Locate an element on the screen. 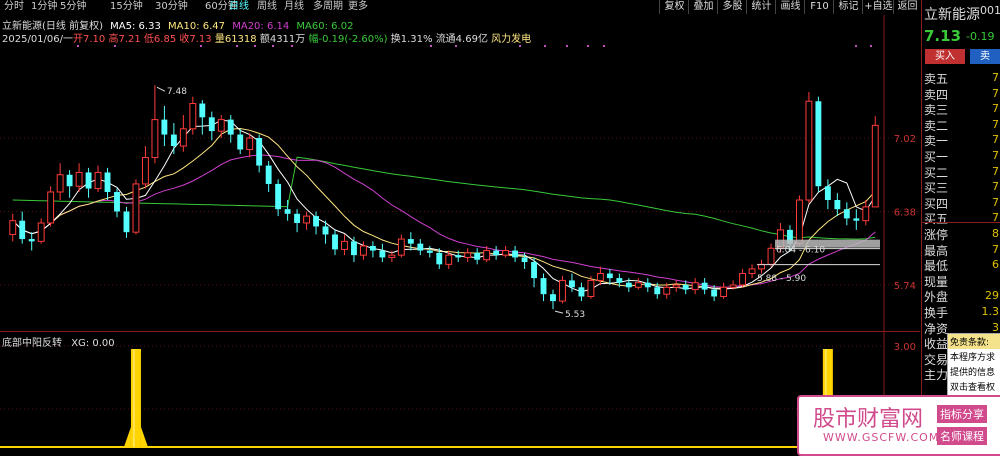 This screenshot has width=1000, height=456. stats-row-value: 6 is located at coordinates (995, 265).